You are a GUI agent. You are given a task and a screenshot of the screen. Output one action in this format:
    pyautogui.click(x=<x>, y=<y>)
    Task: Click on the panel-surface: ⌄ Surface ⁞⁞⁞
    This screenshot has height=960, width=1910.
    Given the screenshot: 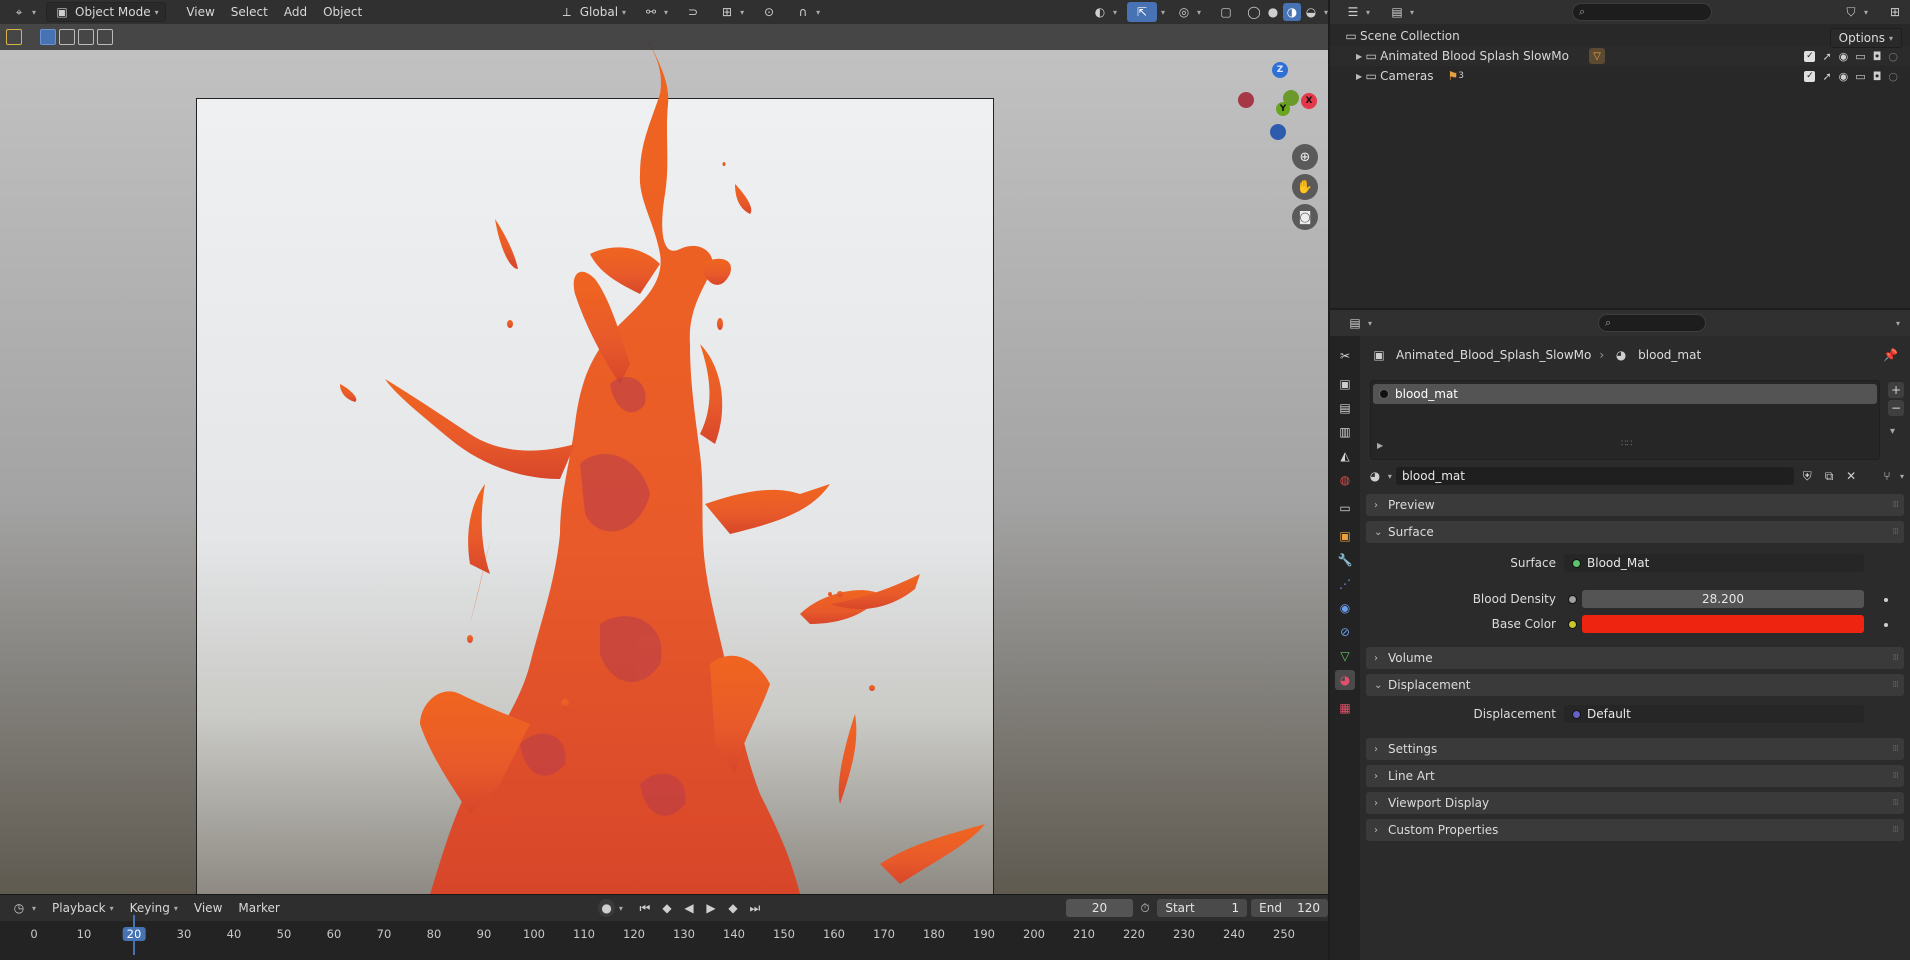 What is the action you would take?
    pyautogui.click(x=1635, y=532)
    